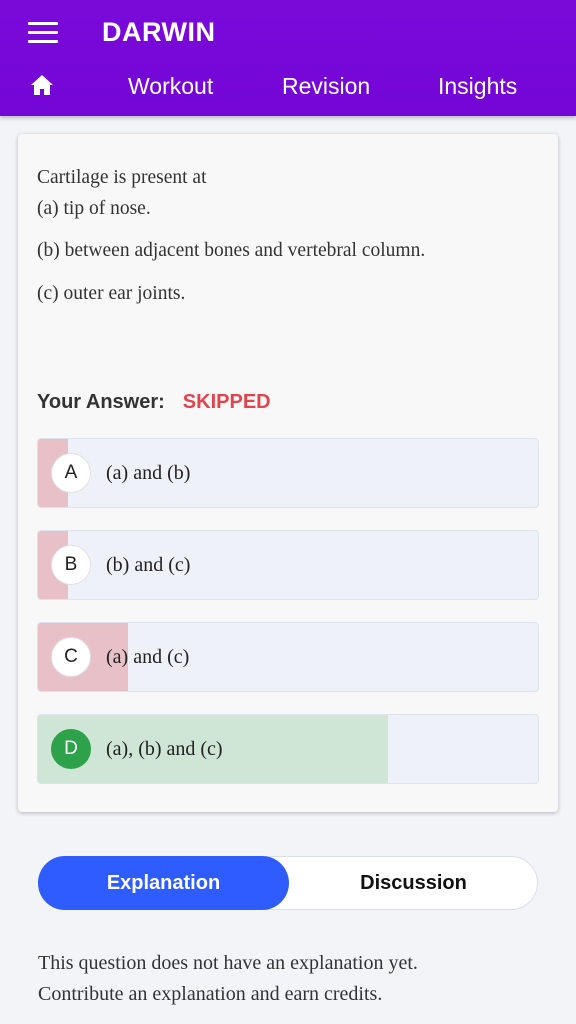 The width and height of the screenshot is (576, 1024). What do you see at coordinates (148, 473) in the screenshot?
I see `option-a-text: (a) and (b)` at bounding box center [148, 473].